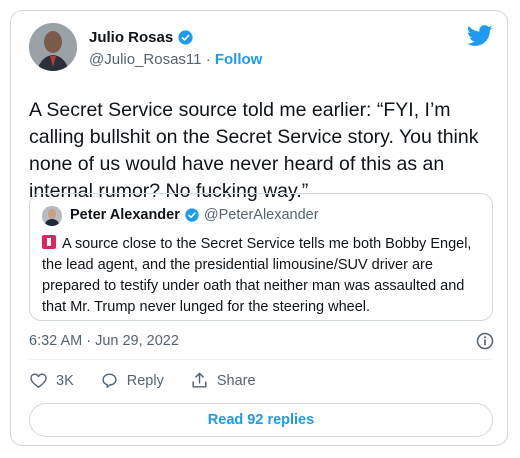 This screenshot has height=458, width=520. I want to click on tweet-meta-row: 6:32 AM · Jun 29, 2022, so click(262, 341).